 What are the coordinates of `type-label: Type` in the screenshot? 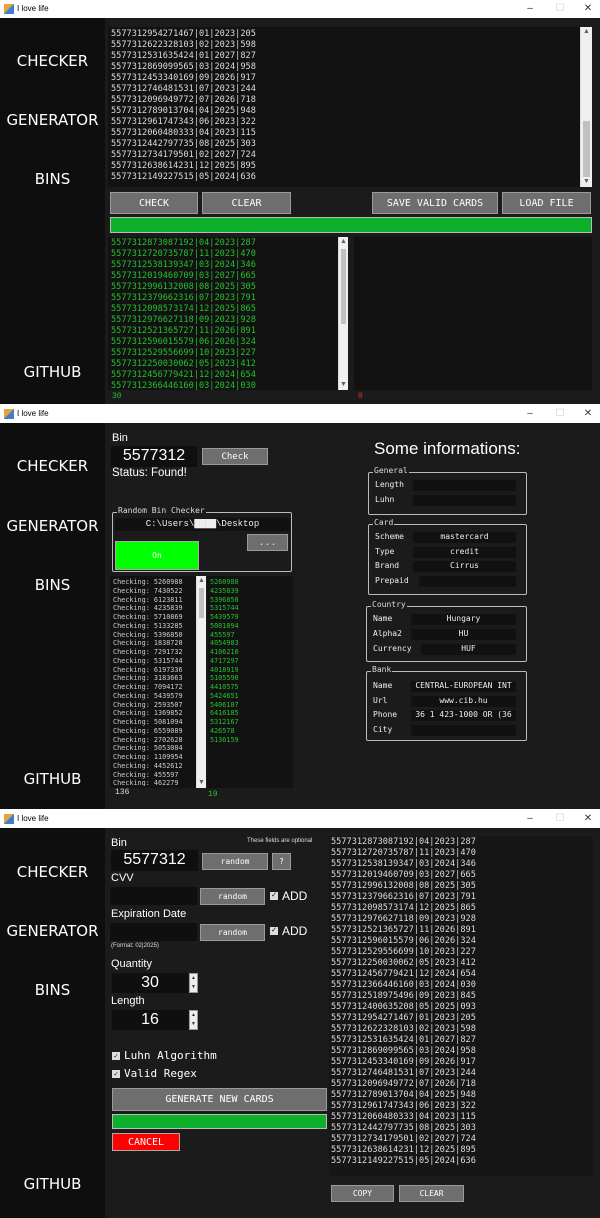 It's located at (385, 551).